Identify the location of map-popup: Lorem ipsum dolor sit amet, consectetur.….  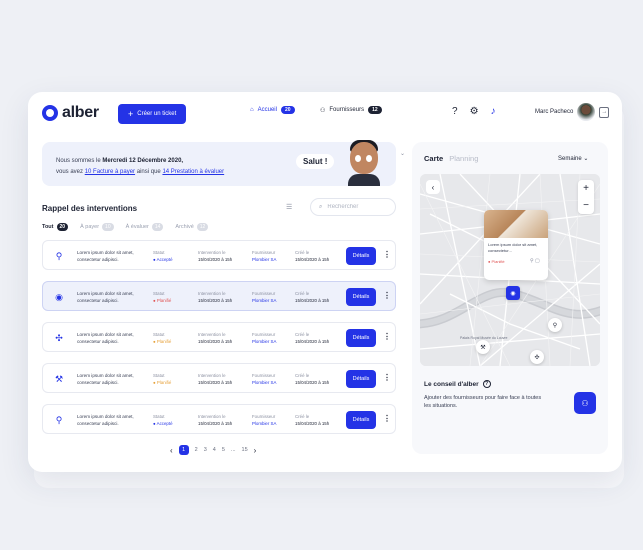
(516, 245).